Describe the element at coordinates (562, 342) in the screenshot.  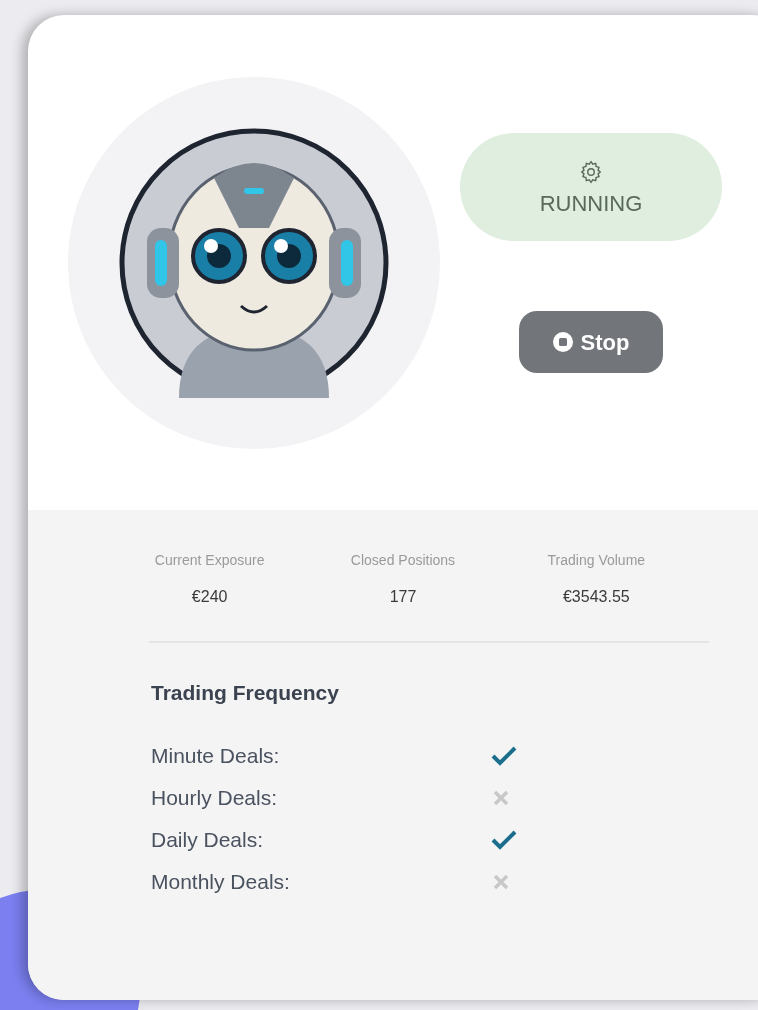
I see `stop-icon` at that location.